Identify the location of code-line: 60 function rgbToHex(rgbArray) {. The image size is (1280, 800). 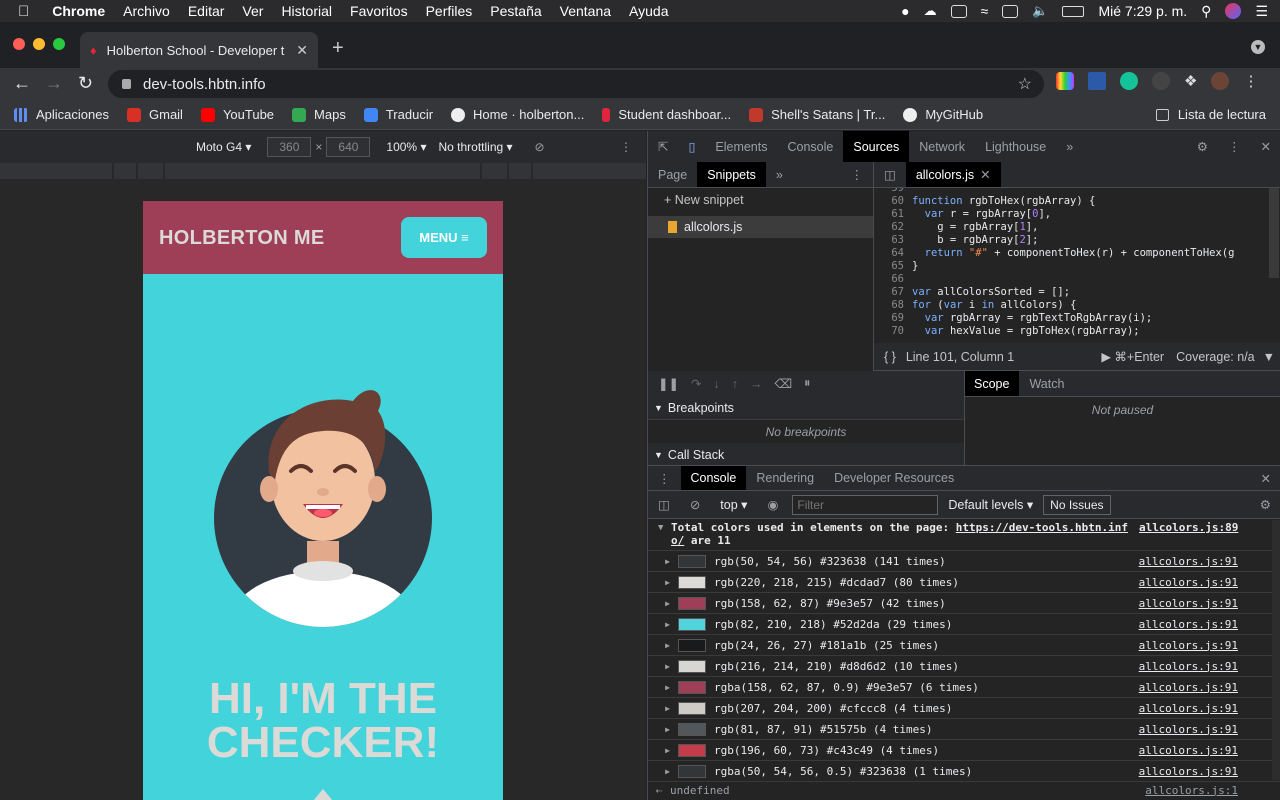
(1054, 201).